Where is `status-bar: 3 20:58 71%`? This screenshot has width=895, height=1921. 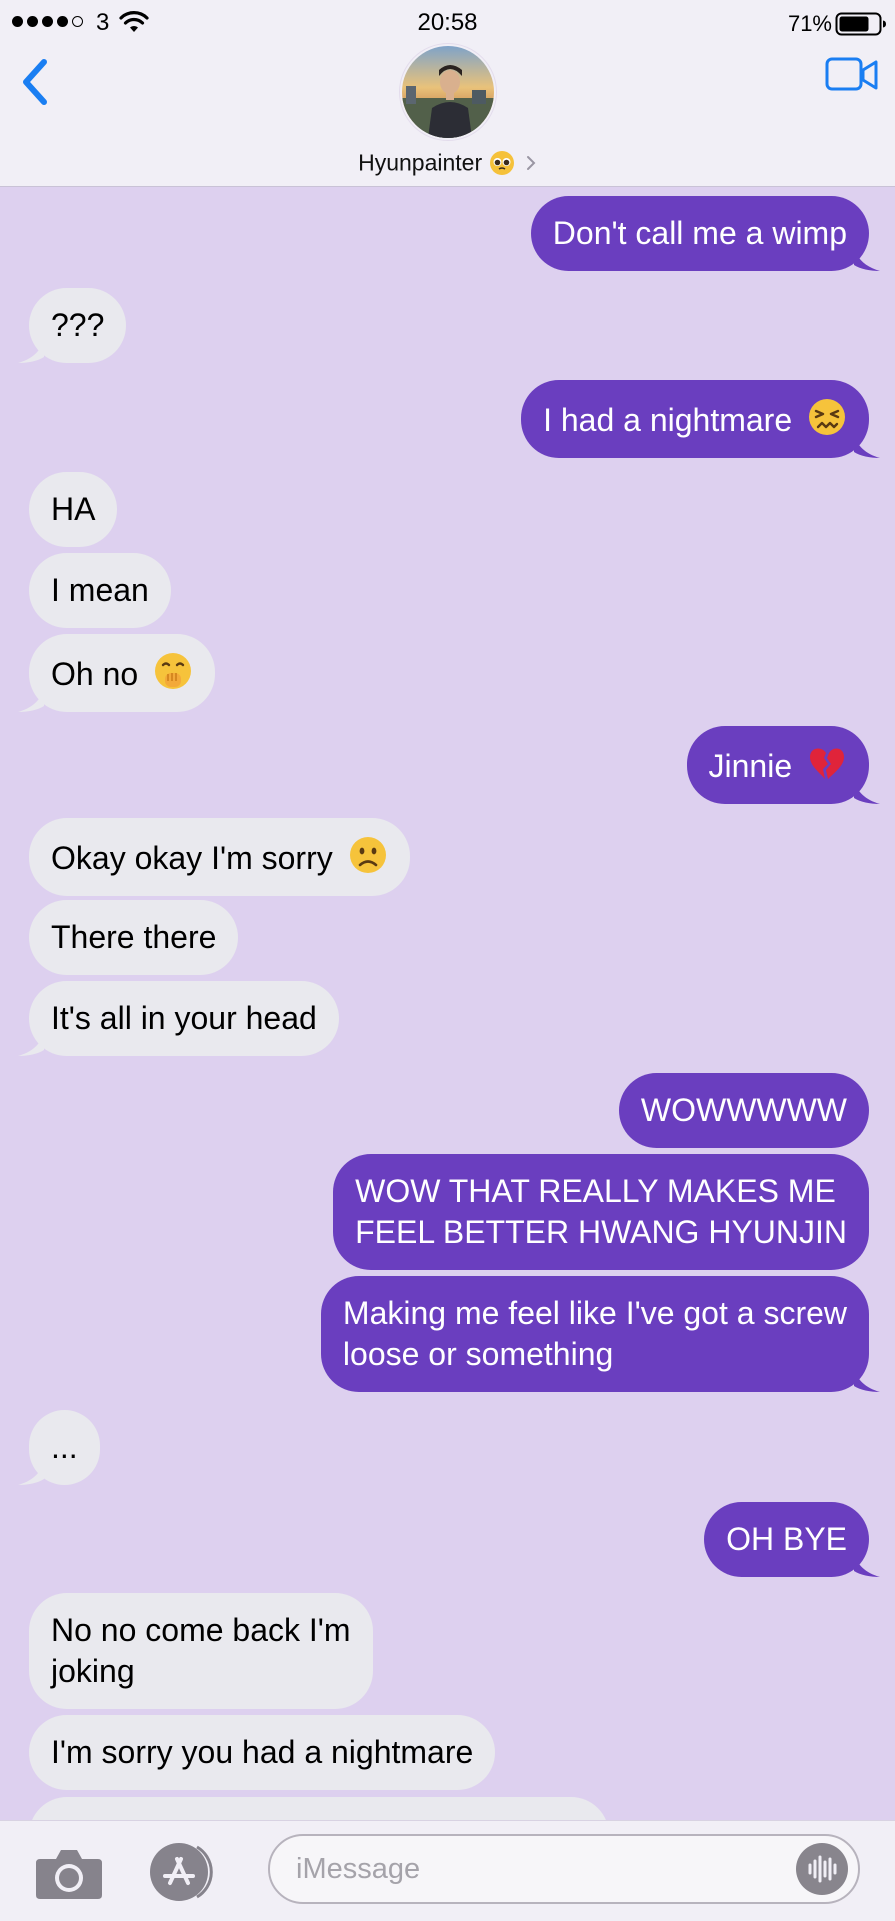
status-bar: 3 20:58 71% is located at coordinates (447, 23).